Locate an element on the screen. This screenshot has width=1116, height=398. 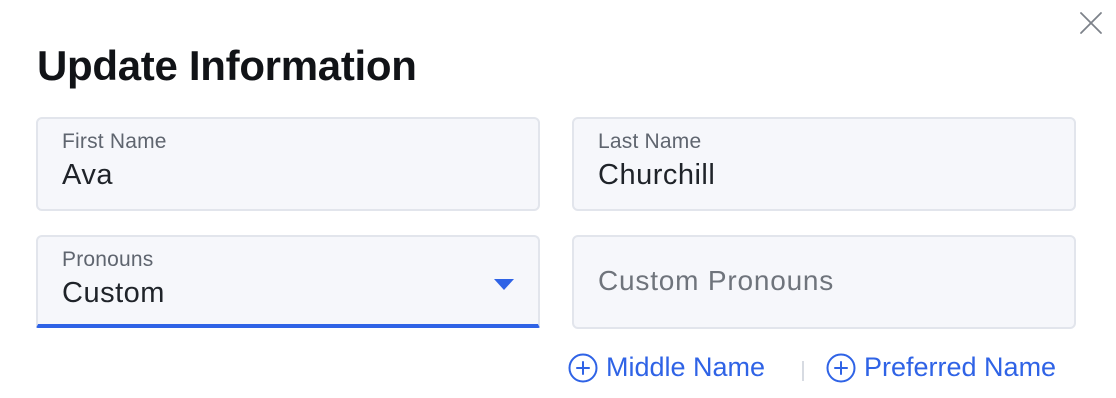
add-preferred-name-link: Preferred Name is located at coordinates (941, 367).